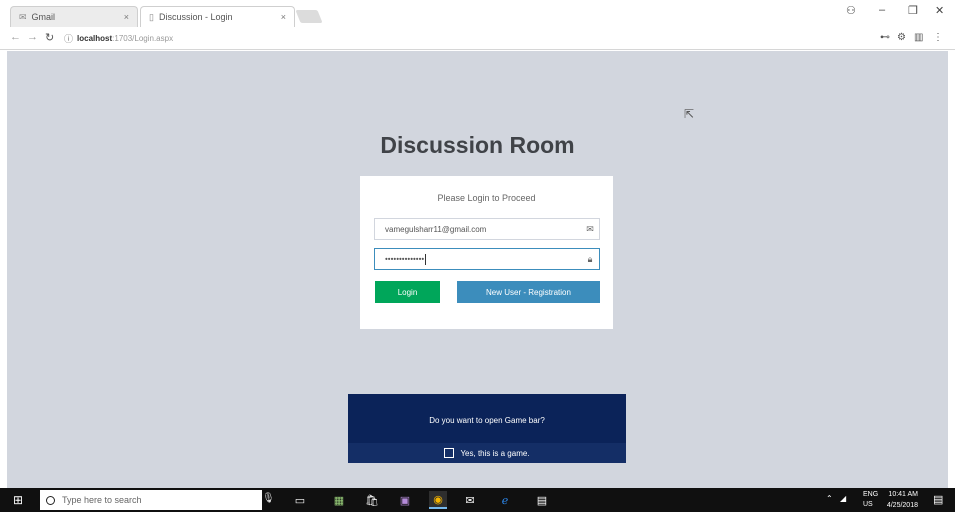 The width and height of the screenshot is (955, 512). What do you see at coordinates (426, 259) in the screenshot?
I see `text-caret` at bounding box center [426, 259].